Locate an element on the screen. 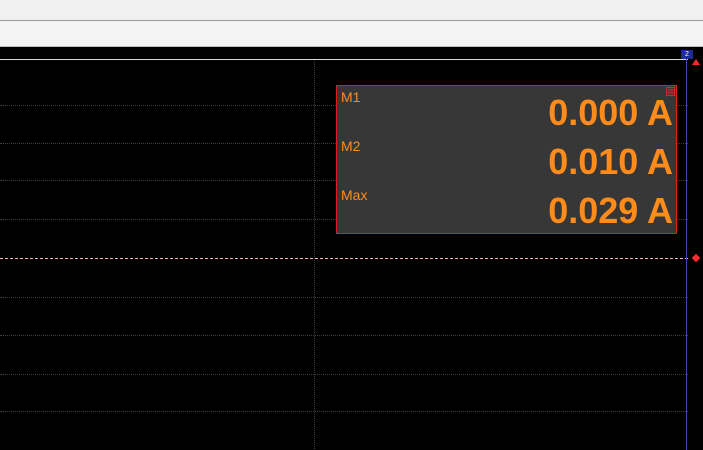 The height and width of the screenshot is (450, 703). measurement-value-m1: 0.000 A is located at coordinates (610, 112).